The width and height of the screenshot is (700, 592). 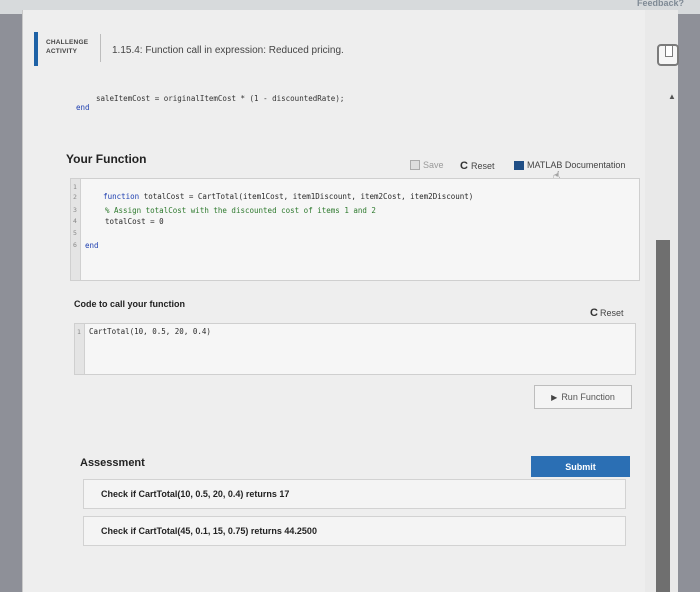 What do you see at coordinates (415, 165) in the screenshot?
I see `save-icon` at bounding box center [415, 165].